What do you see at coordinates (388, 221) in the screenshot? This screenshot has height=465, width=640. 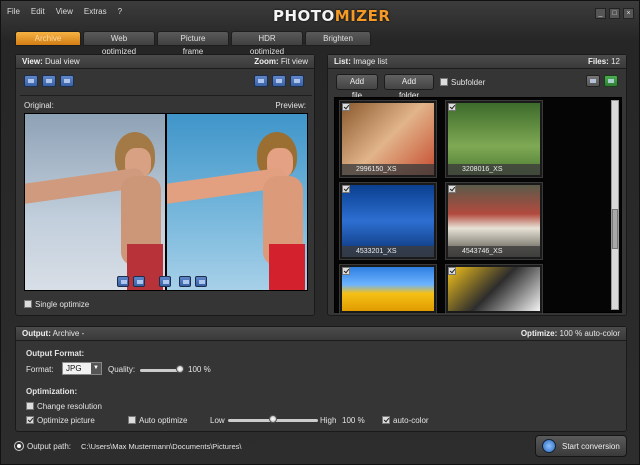 I see `thumbnail-item: 4533201_XS` at bounding box center [388, 221].